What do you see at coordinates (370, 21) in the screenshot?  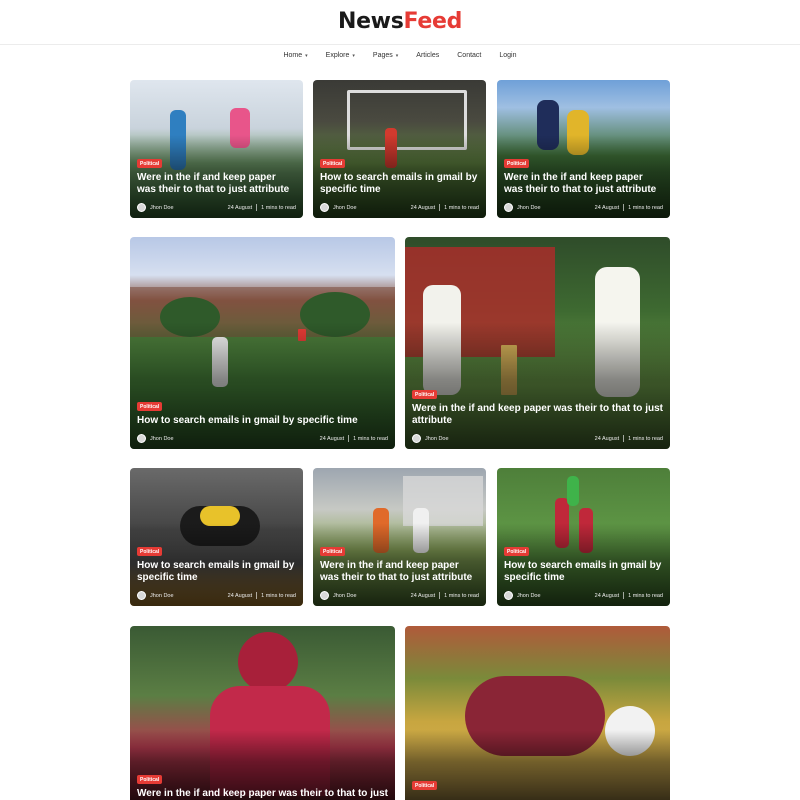 I see `logo-text-news: News` at bounding box center [370, 21].